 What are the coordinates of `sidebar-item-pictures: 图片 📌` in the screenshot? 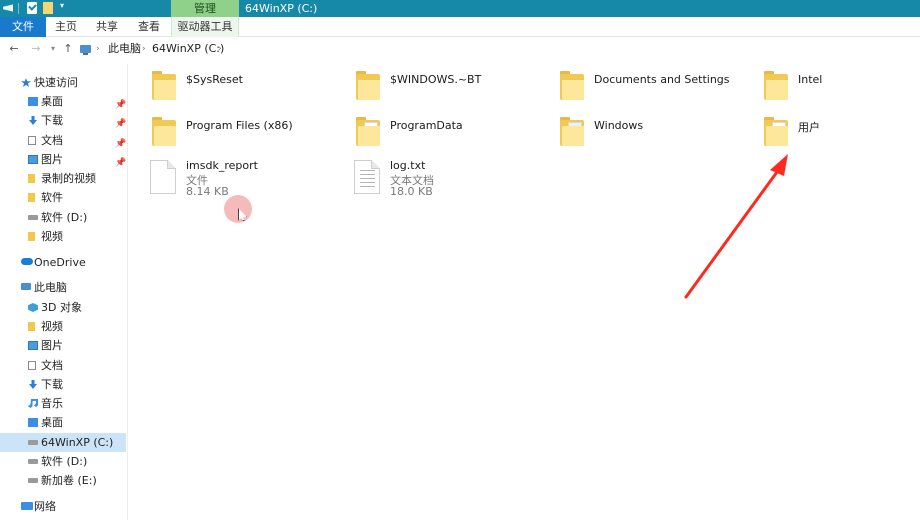 It's located at (63, 159).